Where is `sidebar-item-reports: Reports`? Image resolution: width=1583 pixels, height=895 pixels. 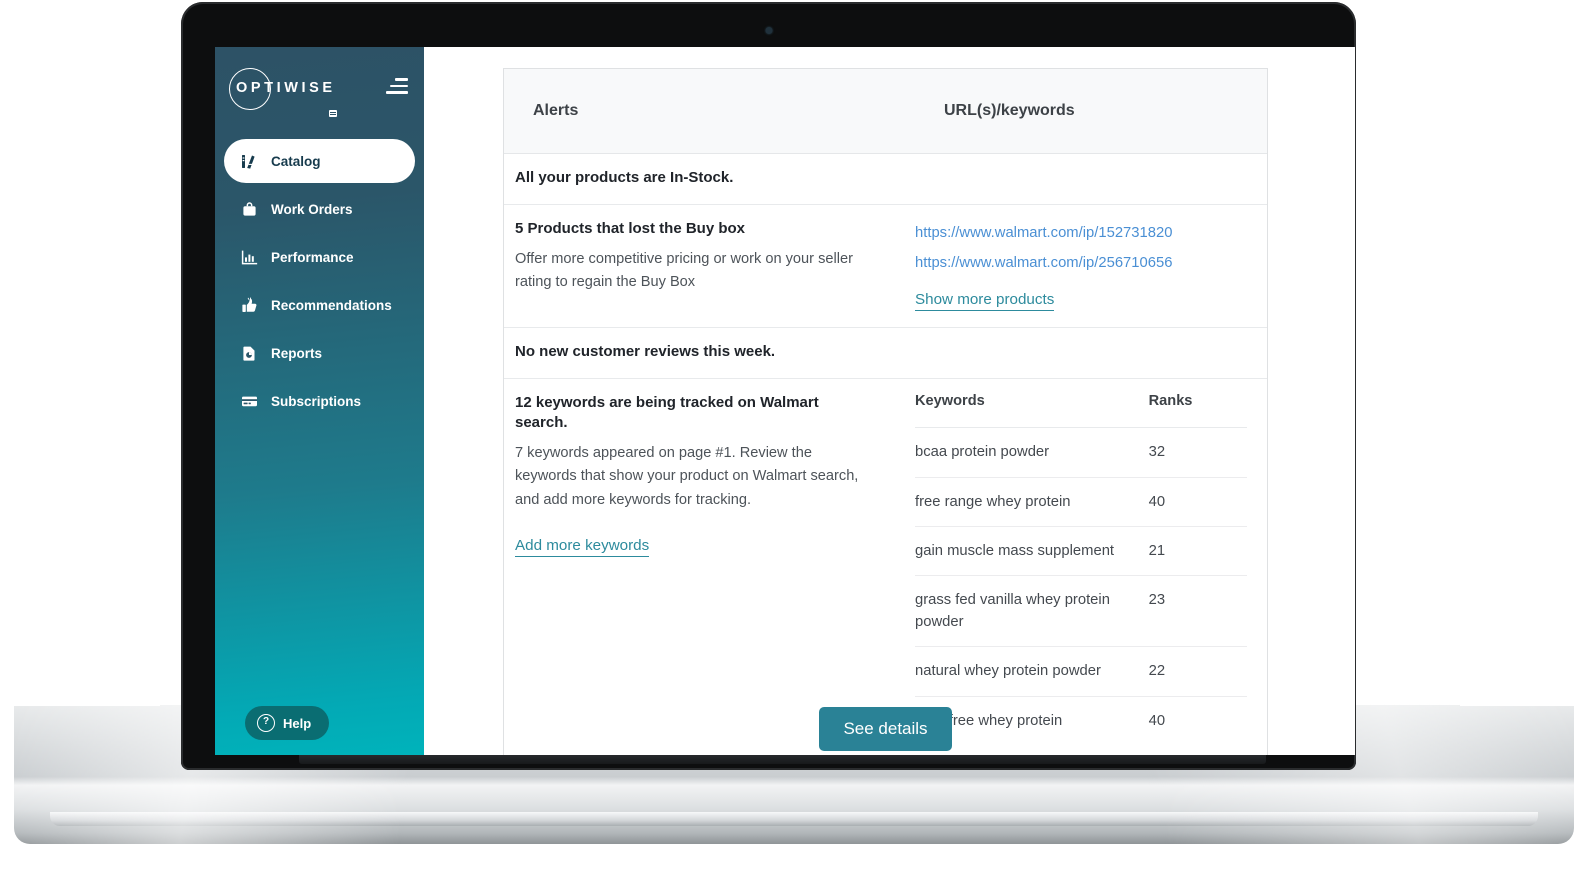
sidebar-item-reports: Reports is located at coordinates (319, 353).